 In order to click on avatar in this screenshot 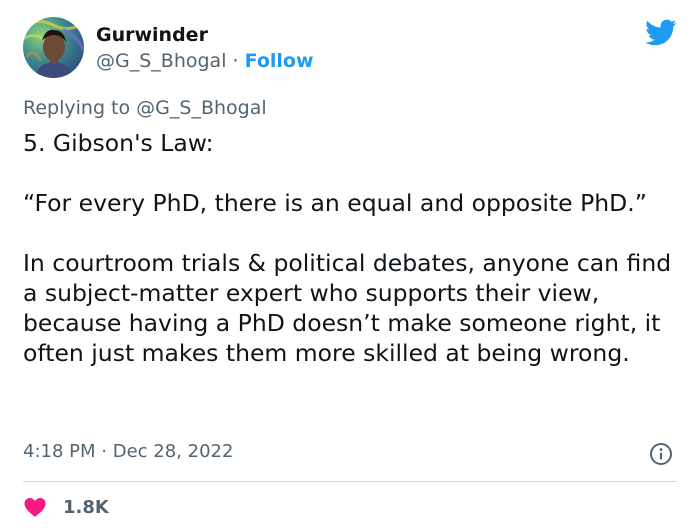, I will do `click(53, 47)`.